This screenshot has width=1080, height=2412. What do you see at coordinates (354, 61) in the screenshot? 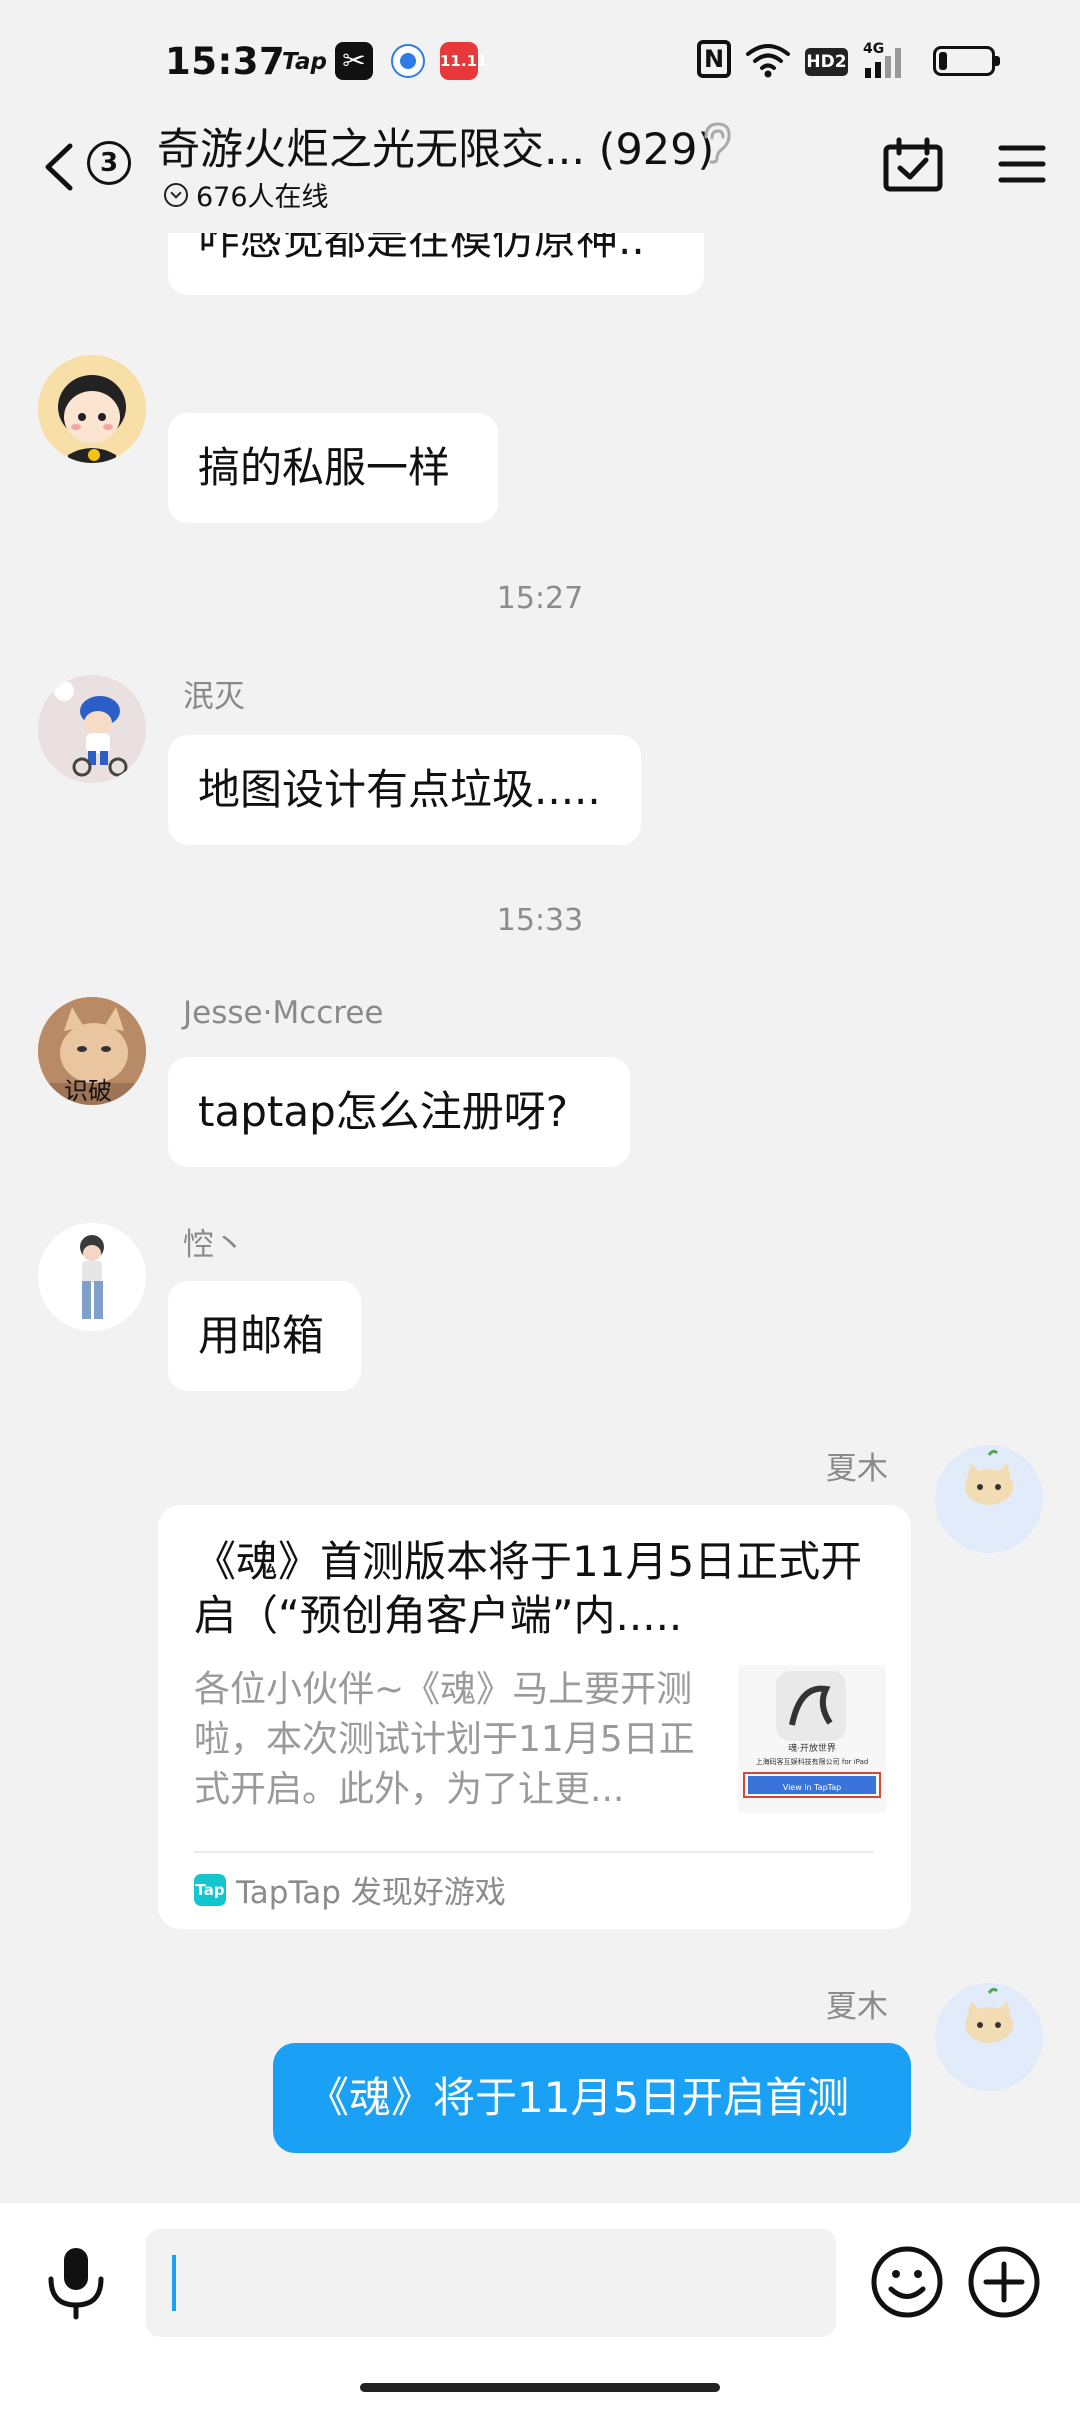
I see `capcut-notification-icon: ✂` at bounding box center [354, 61].